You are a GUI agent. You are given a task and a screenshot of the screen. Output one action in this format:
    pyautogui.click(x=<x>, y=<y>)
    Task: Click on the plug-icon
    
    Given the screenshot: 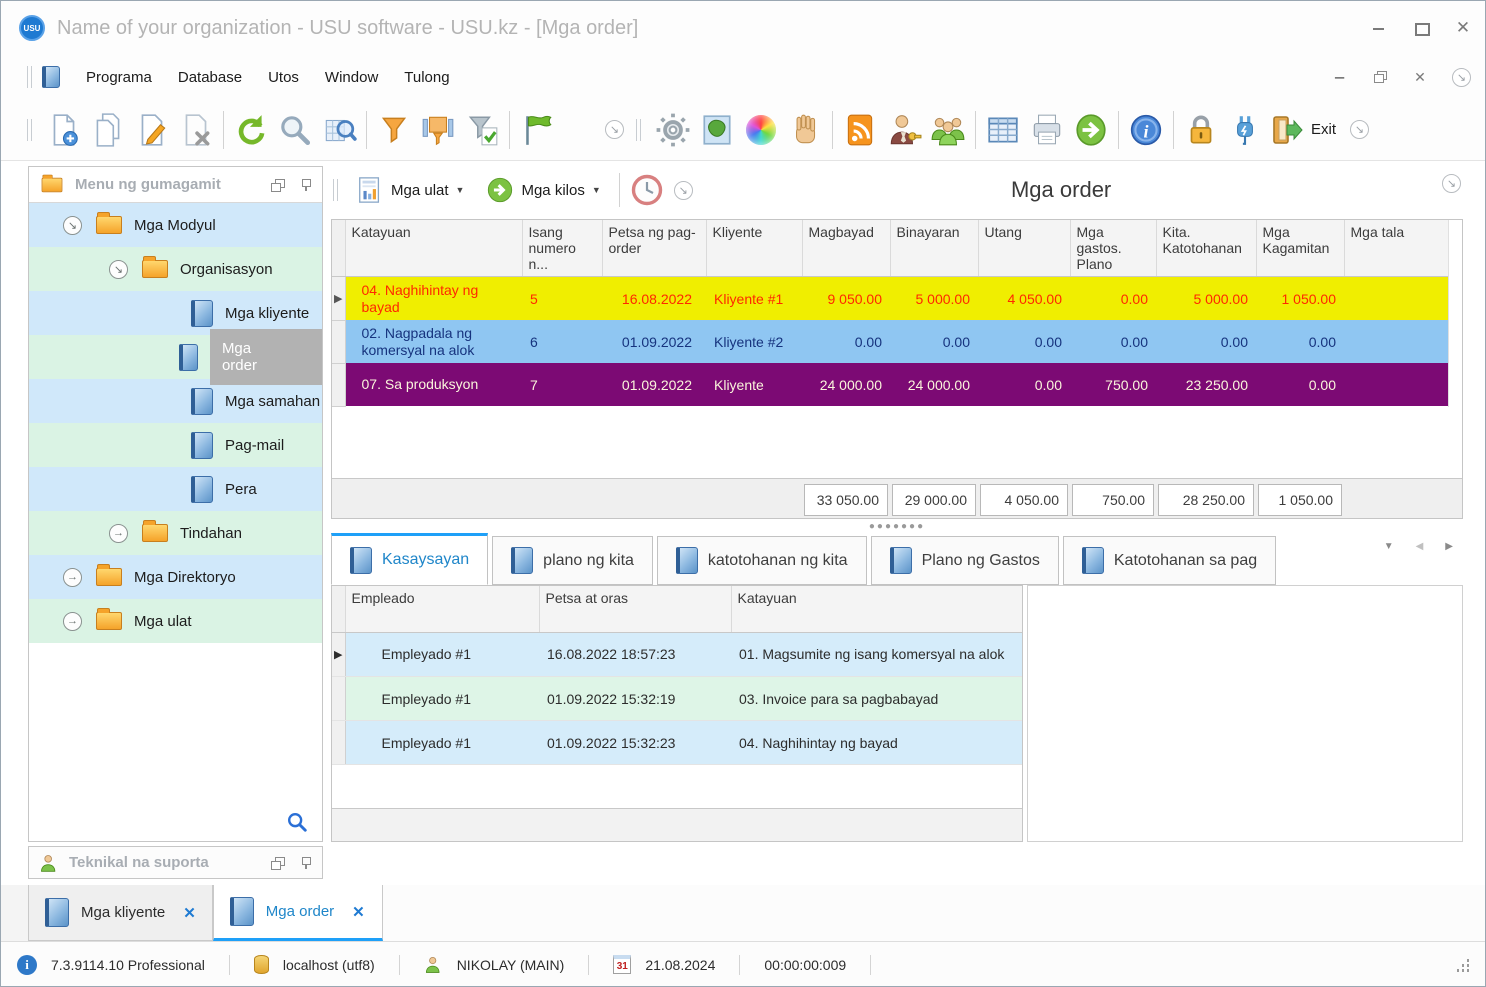 What is the action you would take?
    pyautogui.click(x=1245, y=130)
    